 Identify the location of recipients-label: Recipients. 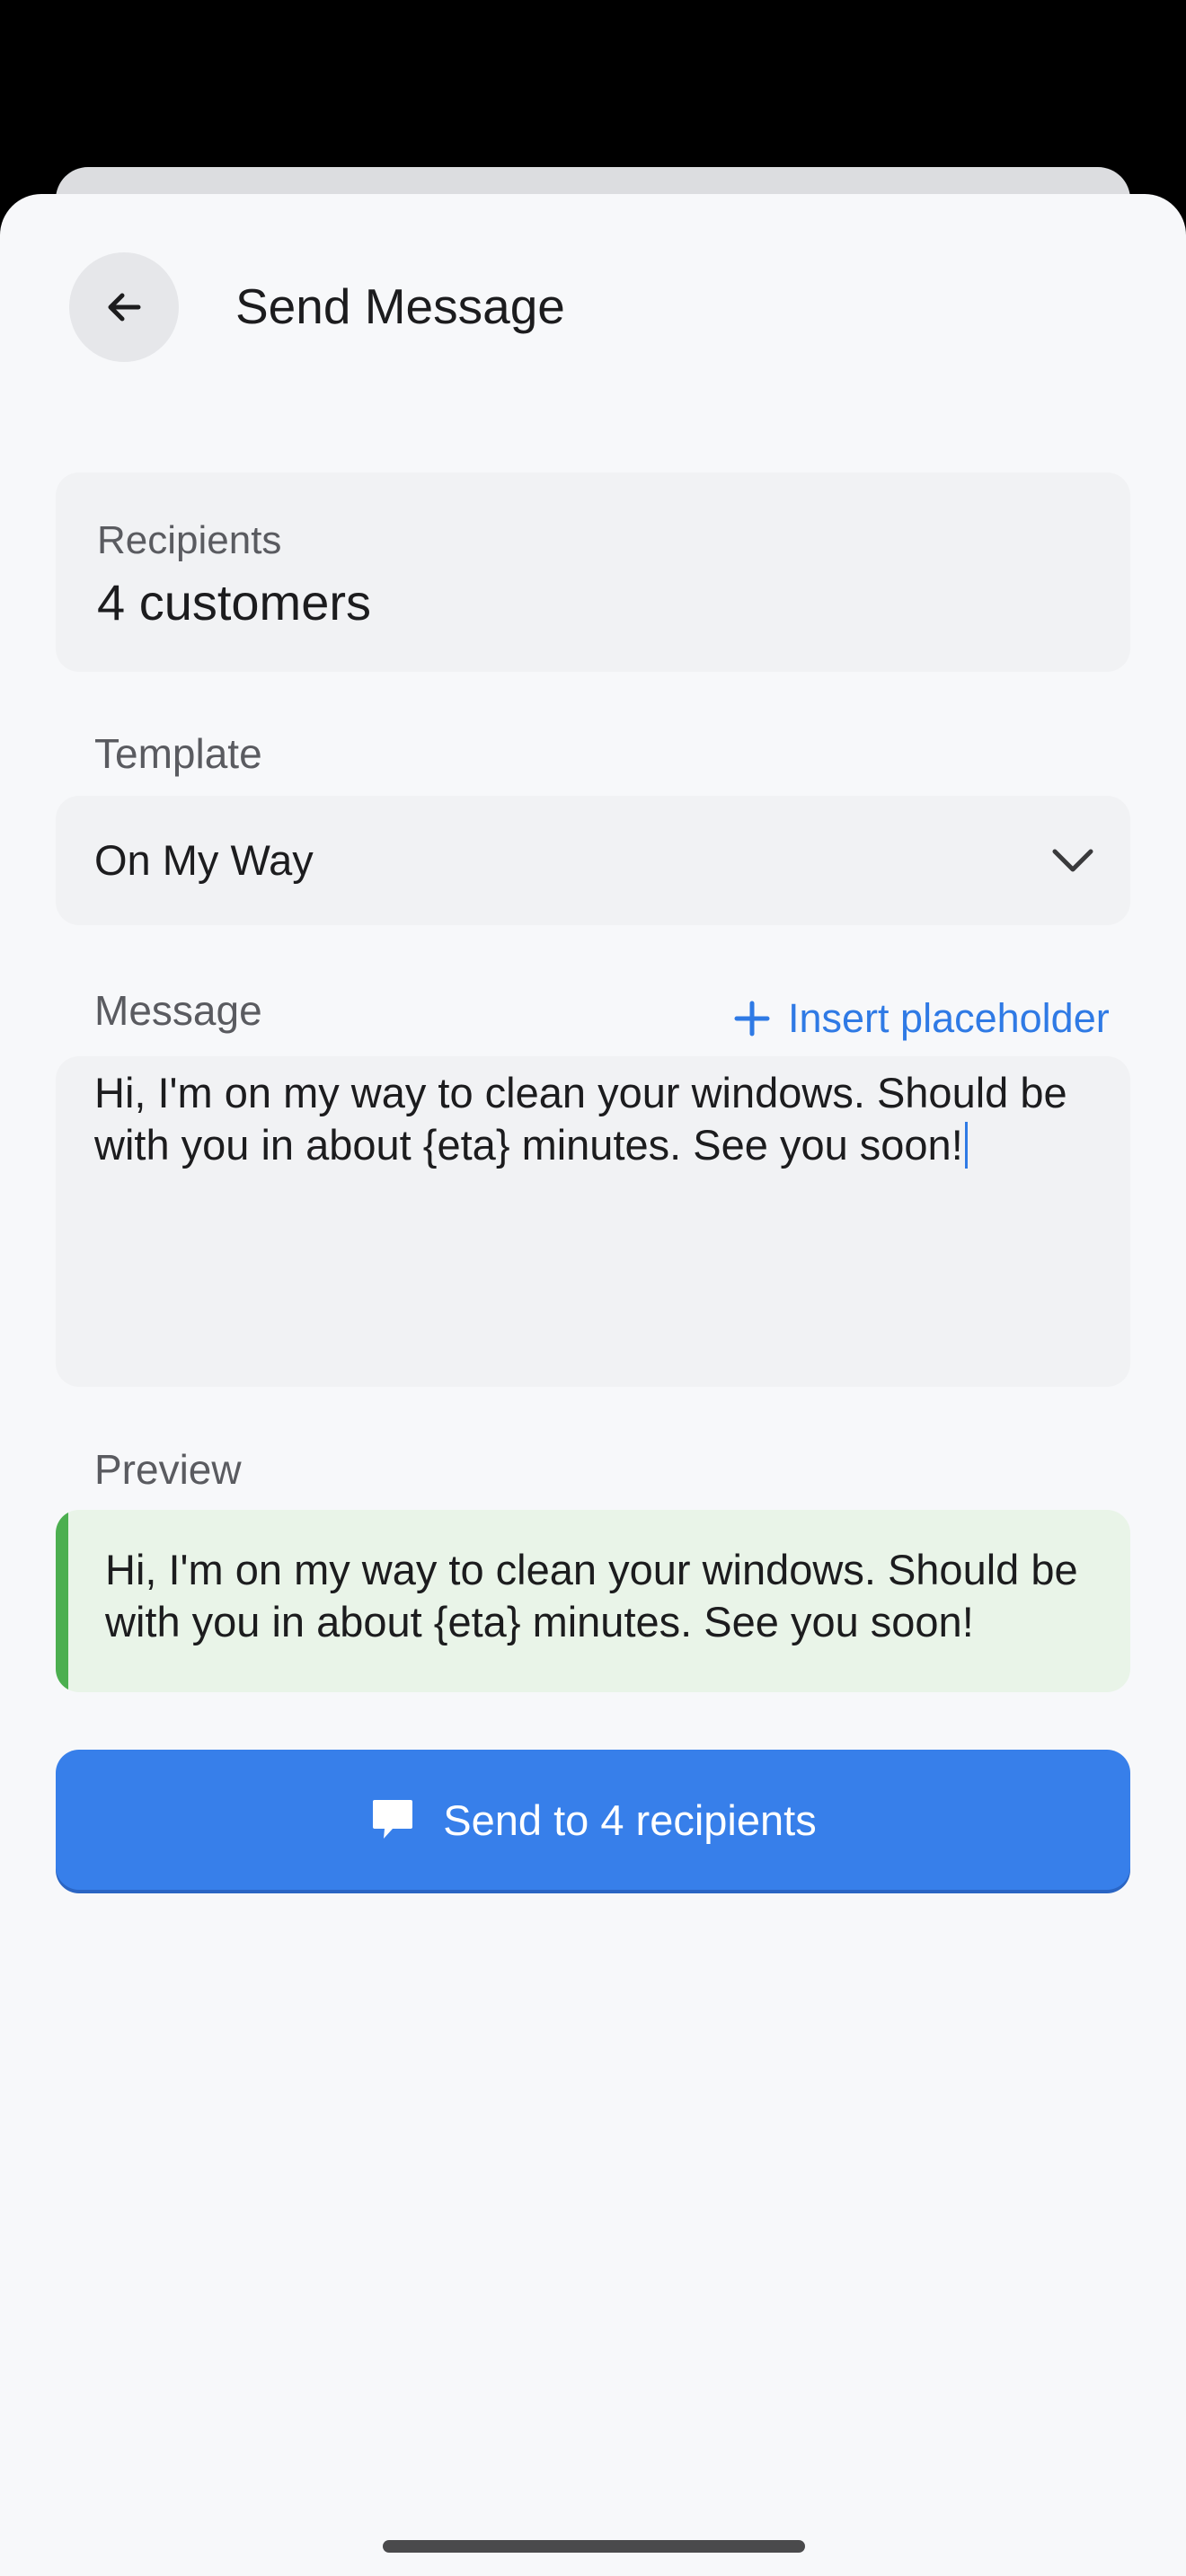
(189, 540).